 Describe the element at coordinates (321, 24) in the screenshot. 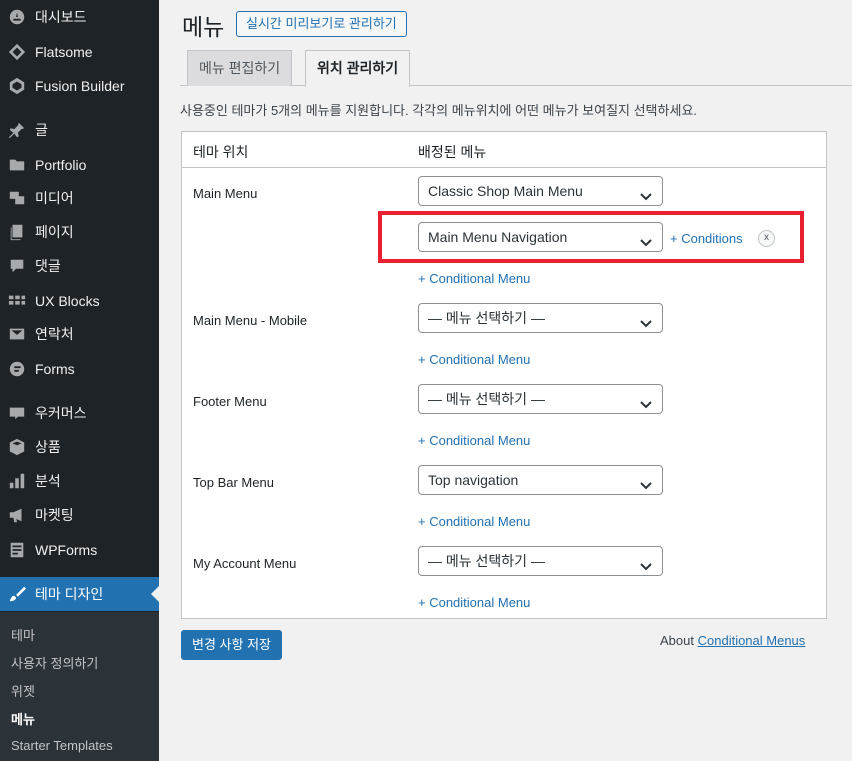

I see `live-preview-button: 실시간 미리보기로 관리하기` at that location.